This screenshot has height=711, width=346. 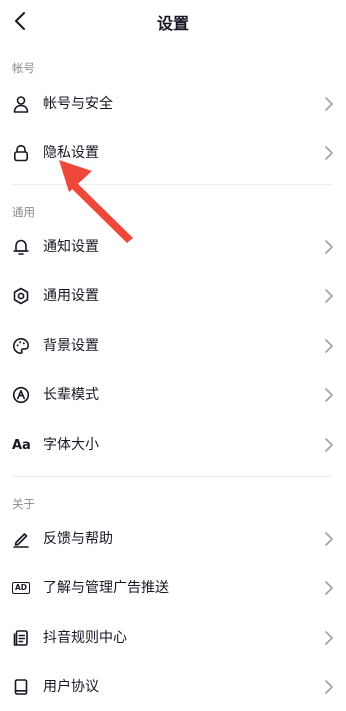 What do you see at coordinates (21, 638) in the screenshot?
I see `rules-document-icon` at bounding box center [21, 638].